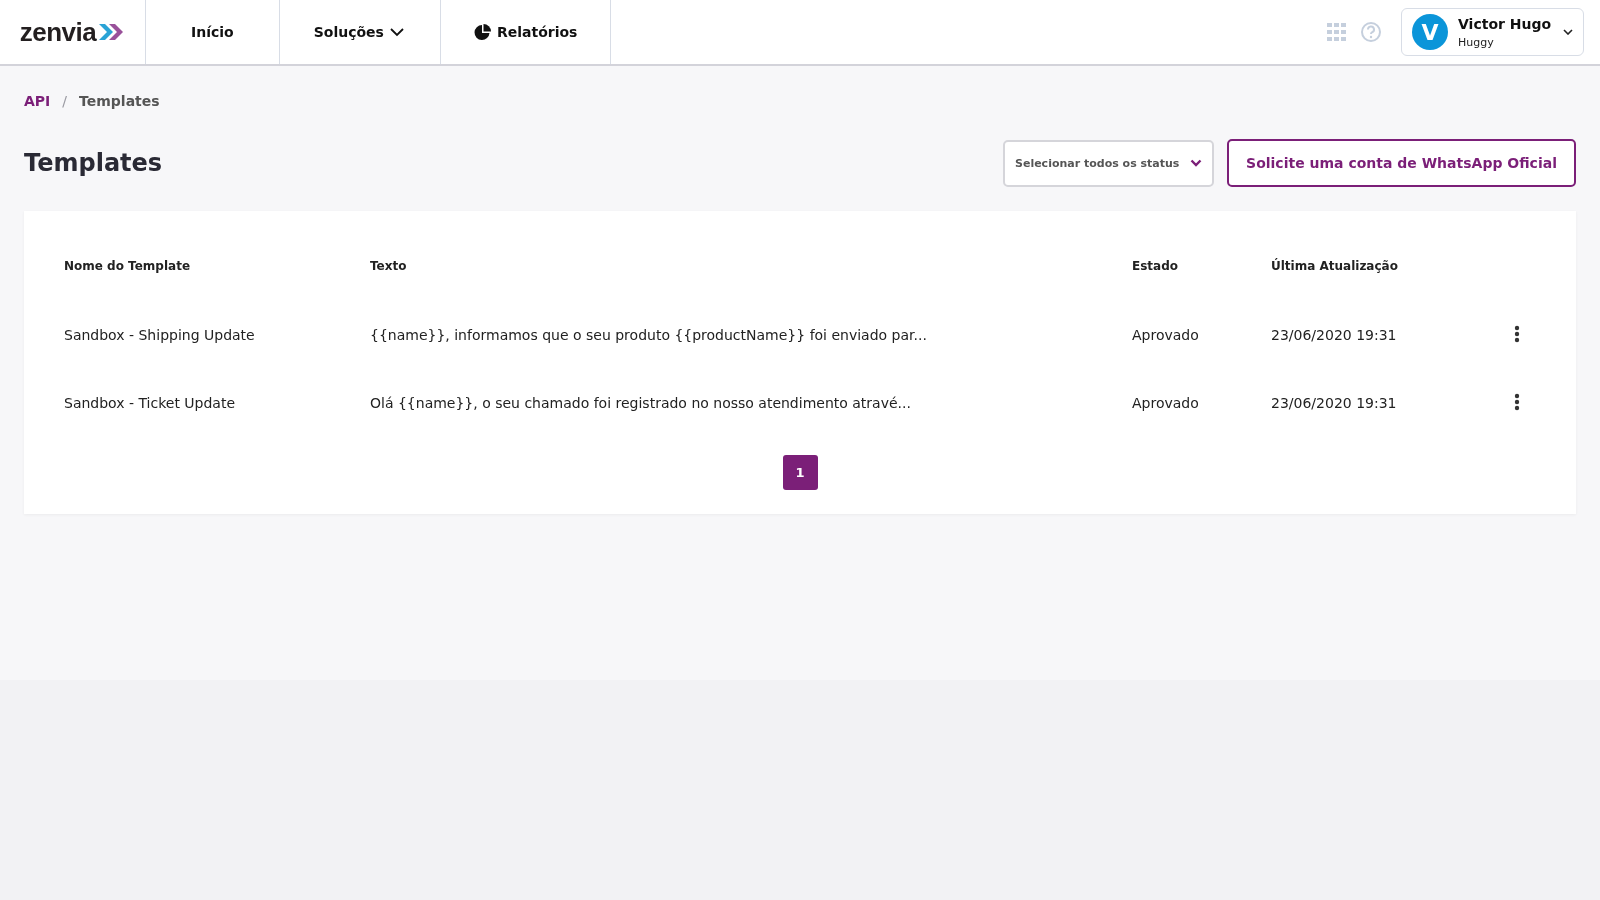 The height and width of the screenshot is (900, 1600). I want to click on breadcrumb-current: Templates, so click(119, 101).